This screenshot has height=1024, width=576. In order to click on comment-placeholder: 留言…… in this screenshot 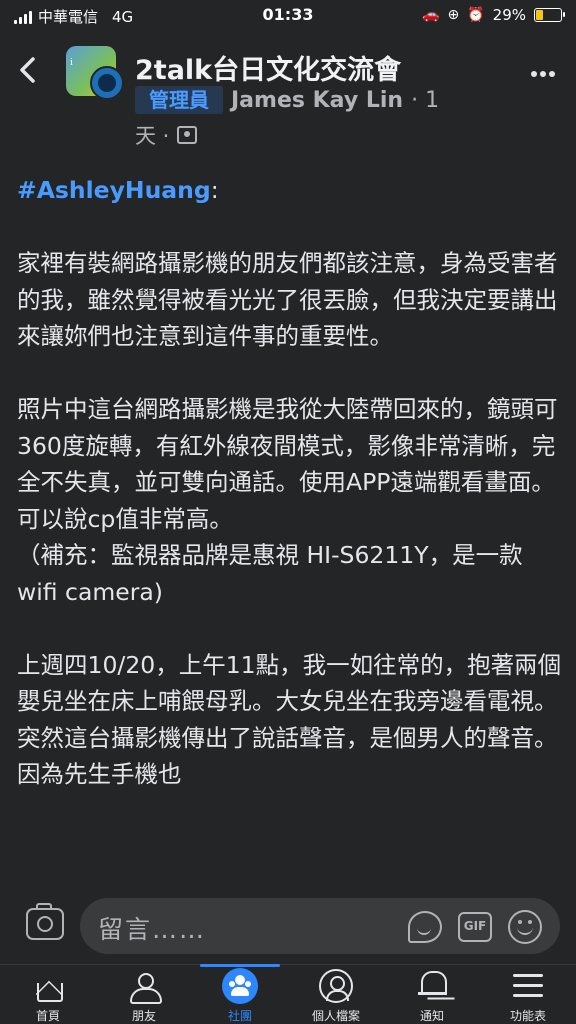, I will do `click(152, 929)`.